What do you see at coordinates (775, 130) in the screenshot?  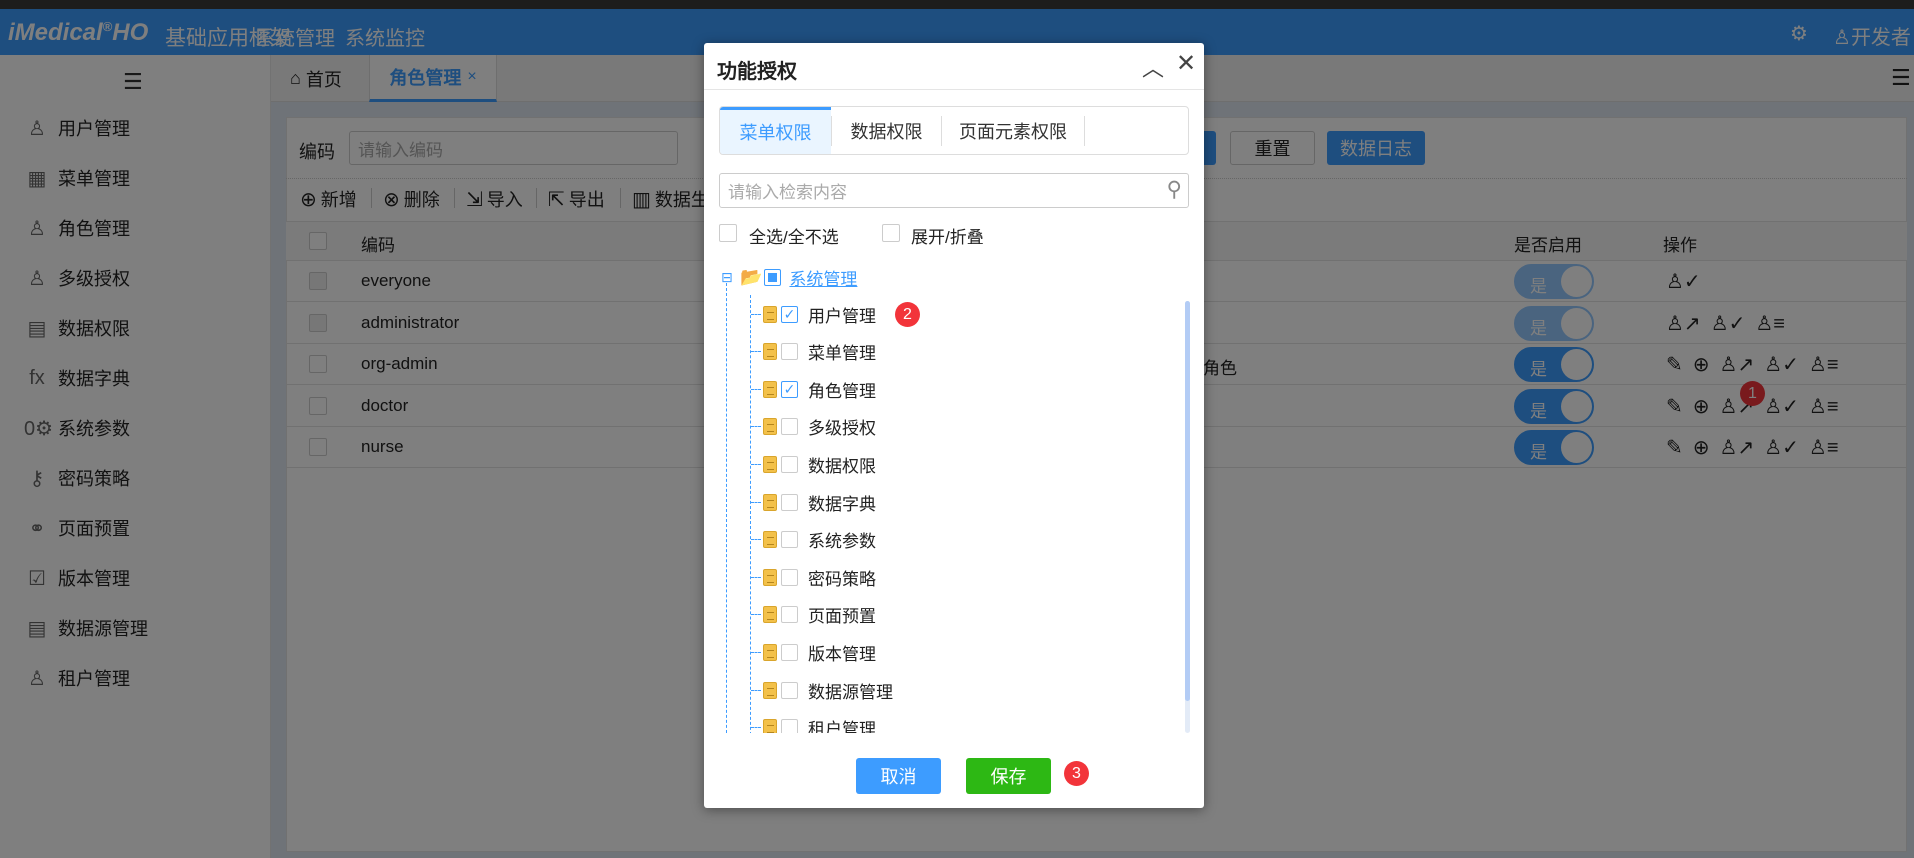 I see `tab-menu-permission: 菜单权限` at bounding box center [775, 130].